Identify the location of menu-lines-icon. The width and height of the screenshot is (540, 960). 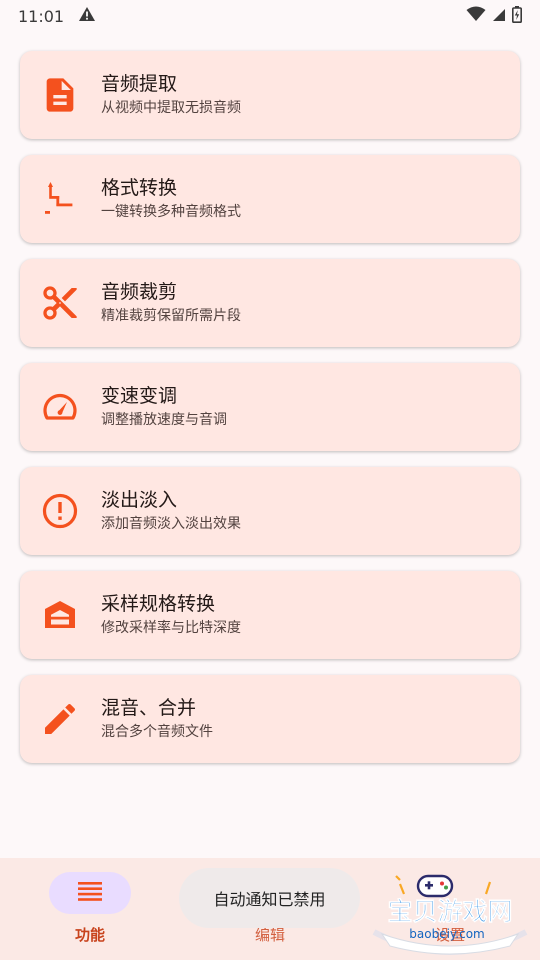
(90, 893).